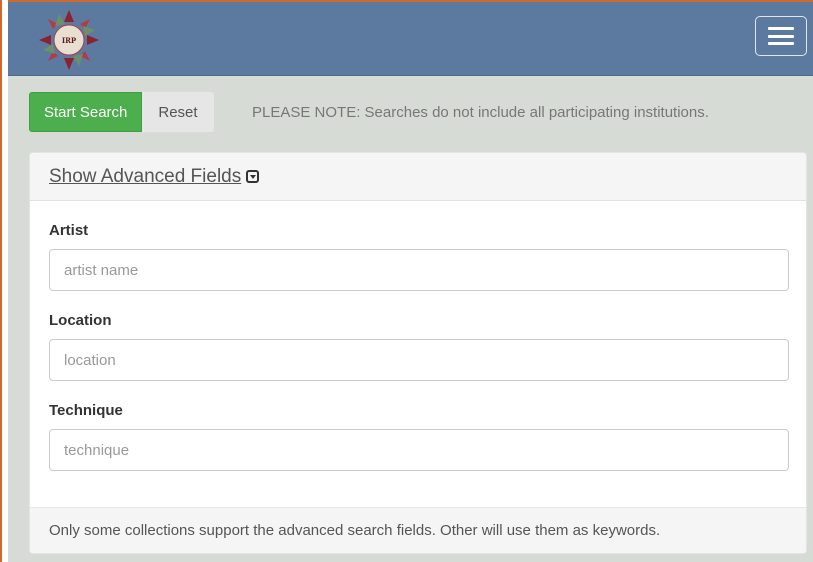 Image resolution: width=813 pixels, height=562 pixels. What do you see at coordinates (145, 176) in the screenshot?
I see `show-advanced-fields-label: Show Advanced Fields` at bounding box center [145, 176].